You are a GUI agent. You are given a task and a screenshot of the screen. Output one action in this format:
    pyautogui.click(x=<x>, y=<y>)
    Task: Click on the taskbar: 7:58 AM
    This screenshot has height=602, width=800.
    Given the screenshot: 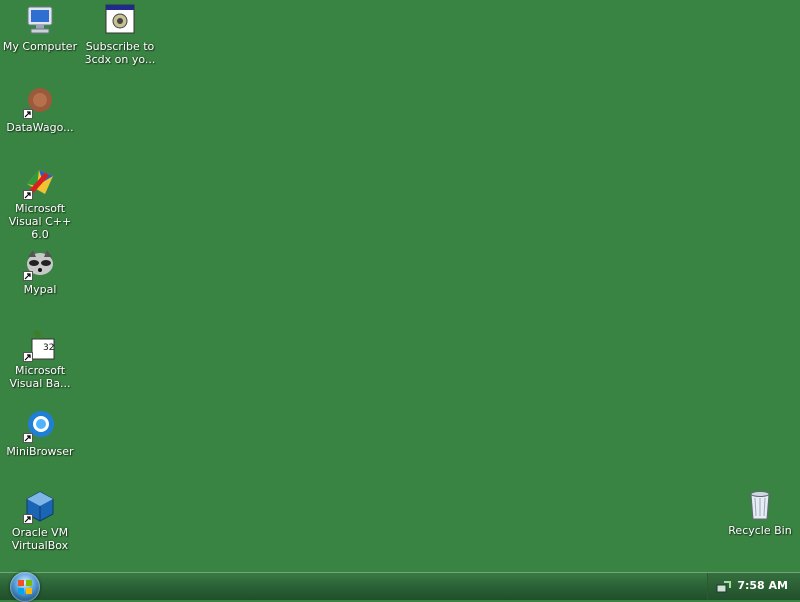 What is the action you would take?
    pyautogui.click(x=400, y=587)
    